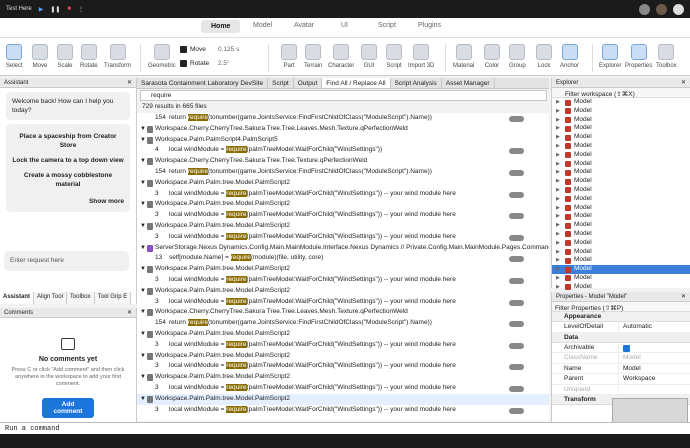 The width and height of the screenshot is (690, 448). What do you see at coordinates (50, 298) in the screenshot?
I see `tab-align-tool: Align Tool` at bounding box center [50, 298].